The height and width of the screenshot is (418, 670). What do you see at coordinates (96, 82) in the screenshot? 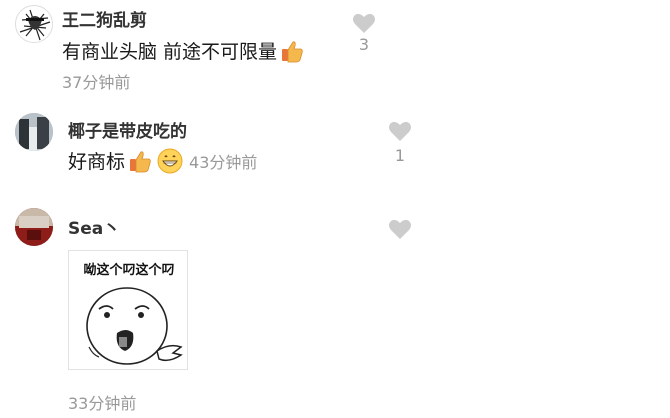
I see `timestamp: 37分钟前` at bounding box center [96, 82].